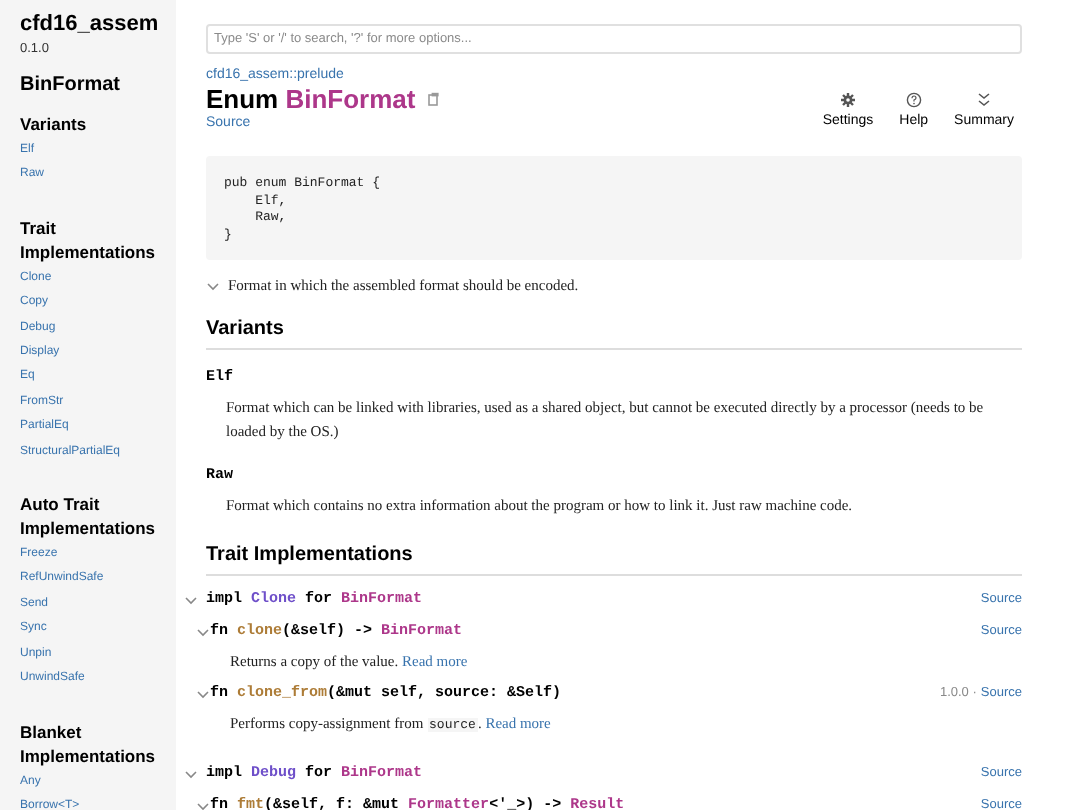  What do you see at coordinates (88, 743) in the screenshot?
I see `sidebar-heading: Blanket Implementations` at bounding box center [88, 743].